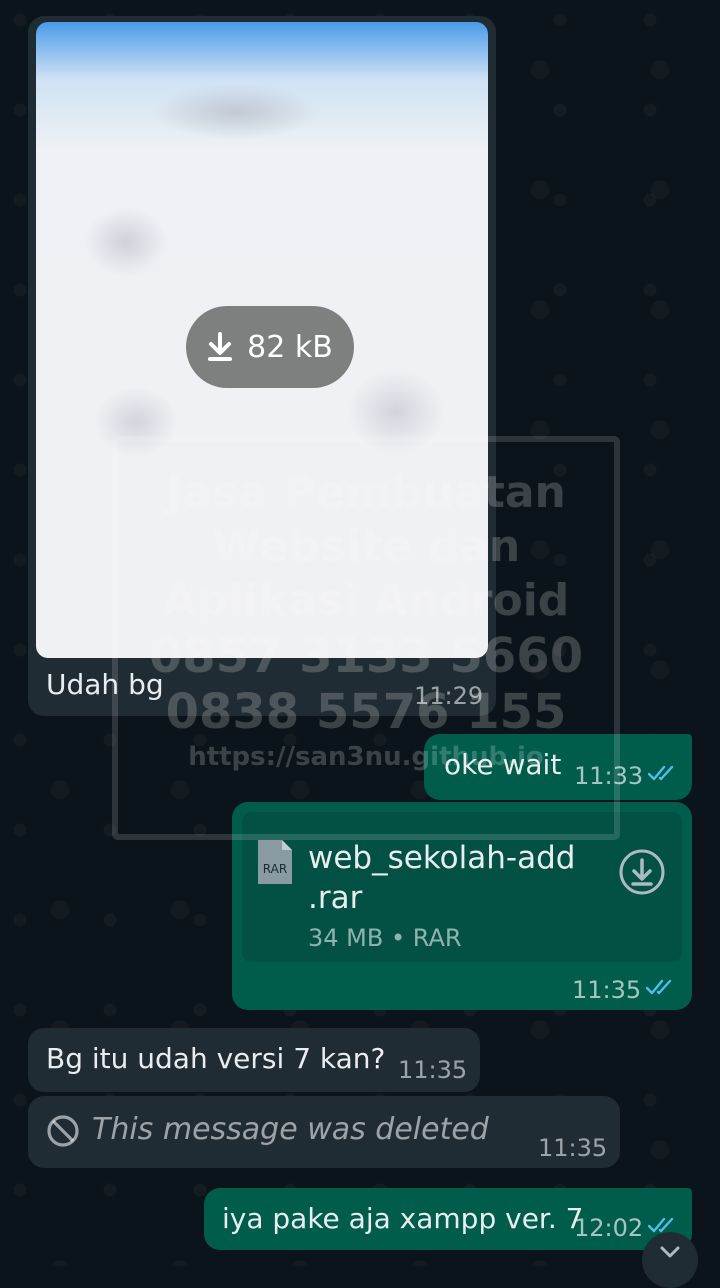  I want to click on outgoing-message: oke wait 11:33, so click(558, 767).